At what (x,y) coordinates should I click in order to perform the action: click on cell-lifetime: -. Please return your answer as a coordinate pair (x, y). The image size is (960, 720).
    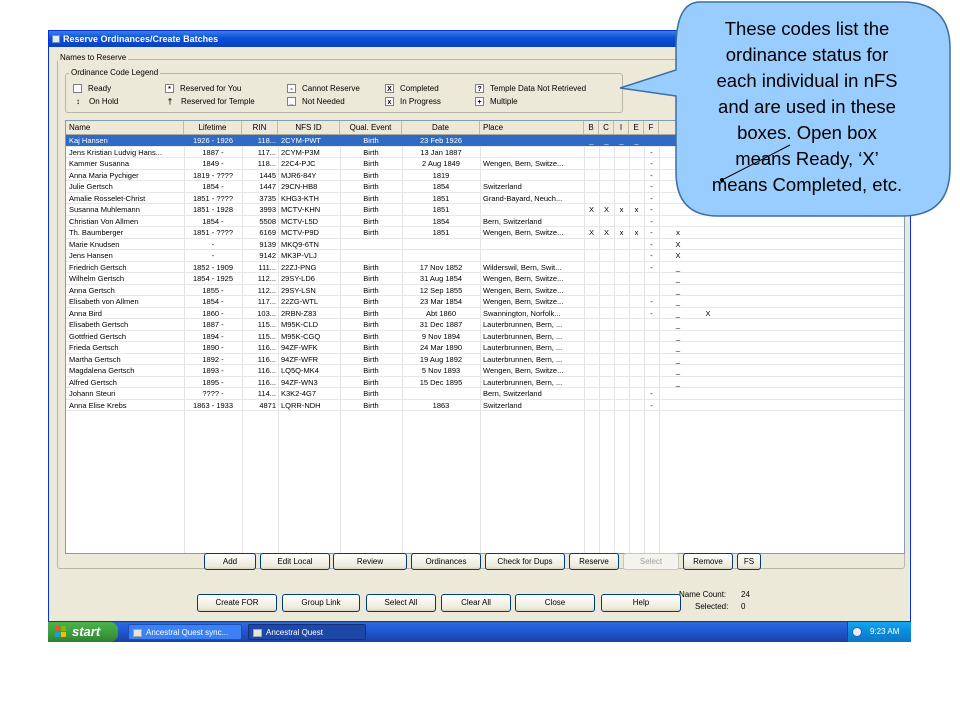
    Looking at the image, I should click on (213, 244).